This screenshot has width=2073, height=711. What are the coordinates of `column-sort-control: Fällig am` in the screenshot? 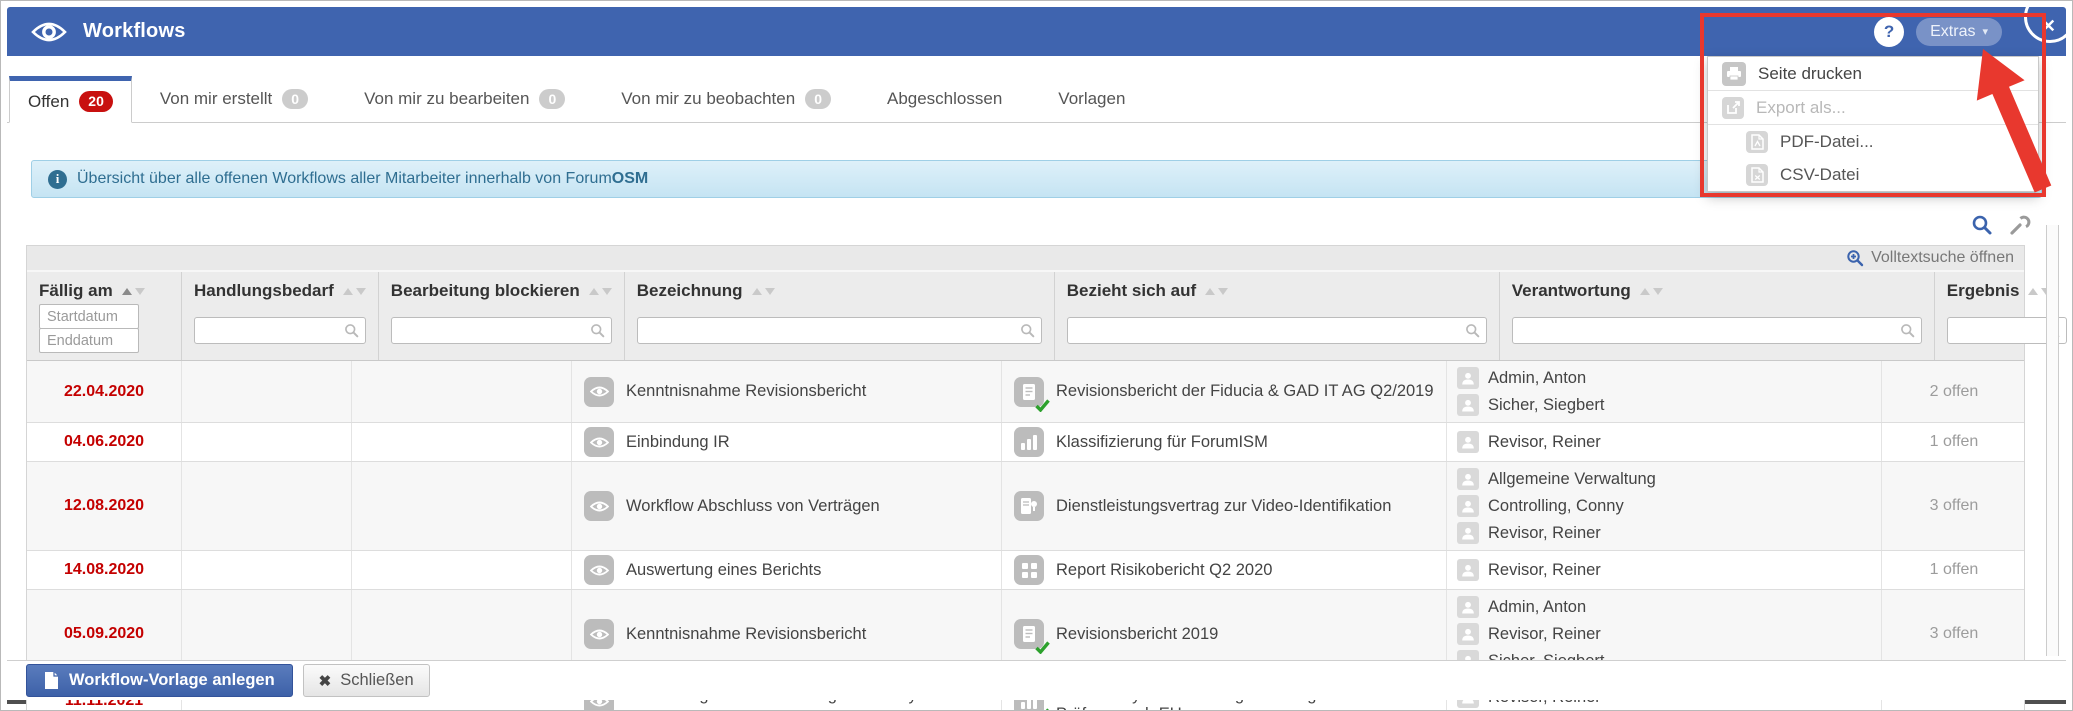 It's located at (104, 291).